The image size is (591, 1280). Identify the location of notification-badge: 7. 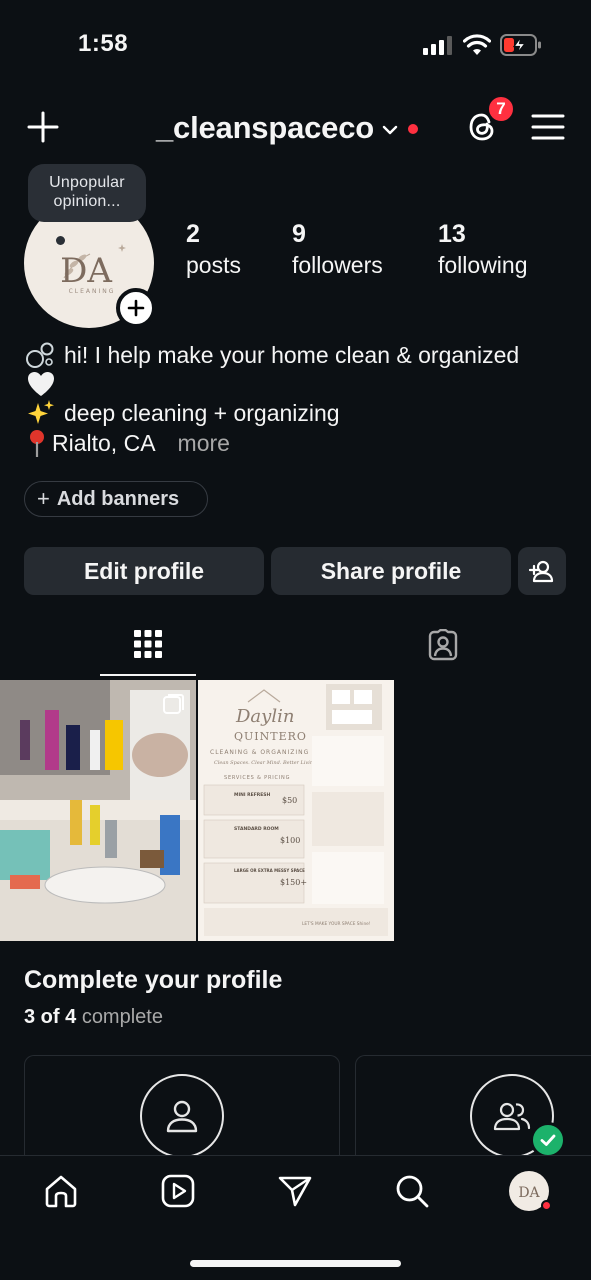
(501, 109).